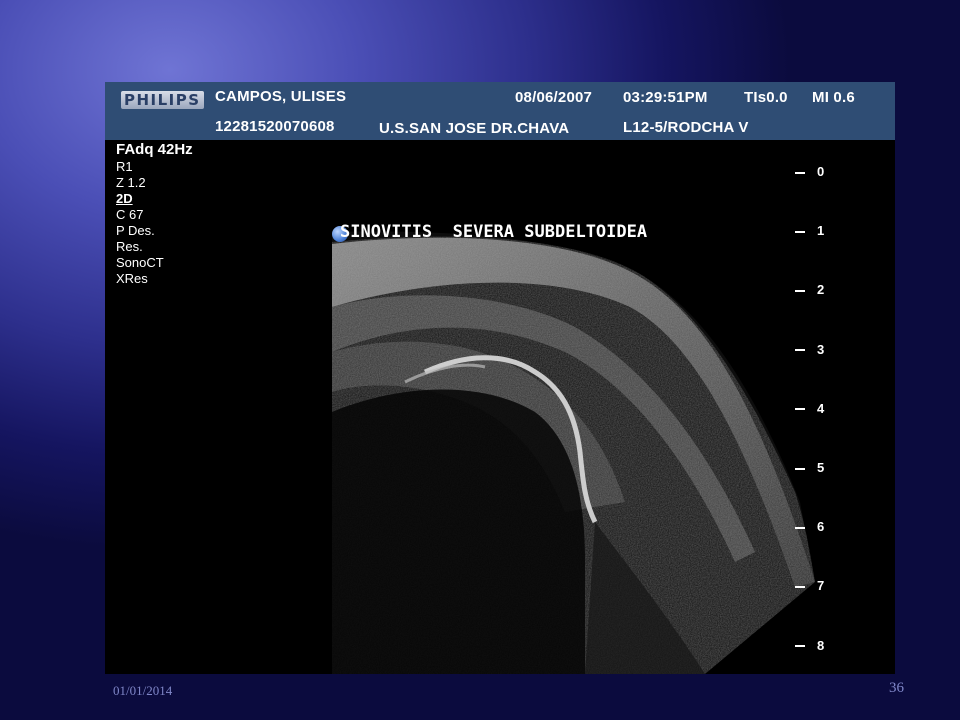 The image size is (960, 720). What do you see at coordinates (815, 408) in the screenshot?
I see `depth-tick: 4` at bounding box center [815, 408].